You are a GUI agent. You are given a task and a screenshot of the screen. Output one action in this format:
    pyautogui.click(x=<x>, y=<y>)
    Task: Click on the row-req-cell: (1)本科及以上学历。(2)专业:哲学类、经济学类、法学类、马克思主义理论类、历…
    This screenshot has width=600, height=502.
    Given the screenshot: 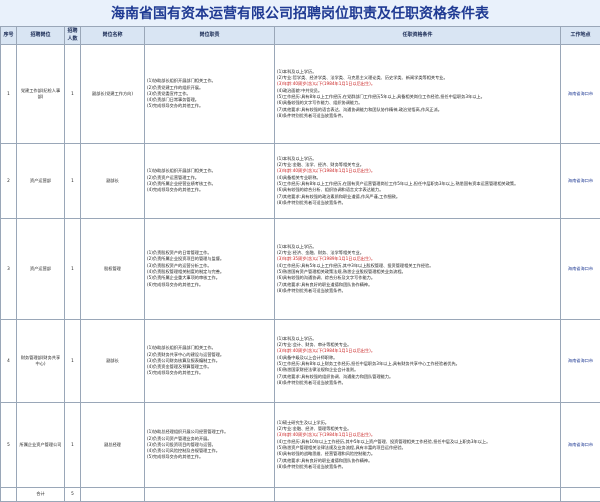 What is the action you would take?
    pyautogui.click(x=418, y=94)
    